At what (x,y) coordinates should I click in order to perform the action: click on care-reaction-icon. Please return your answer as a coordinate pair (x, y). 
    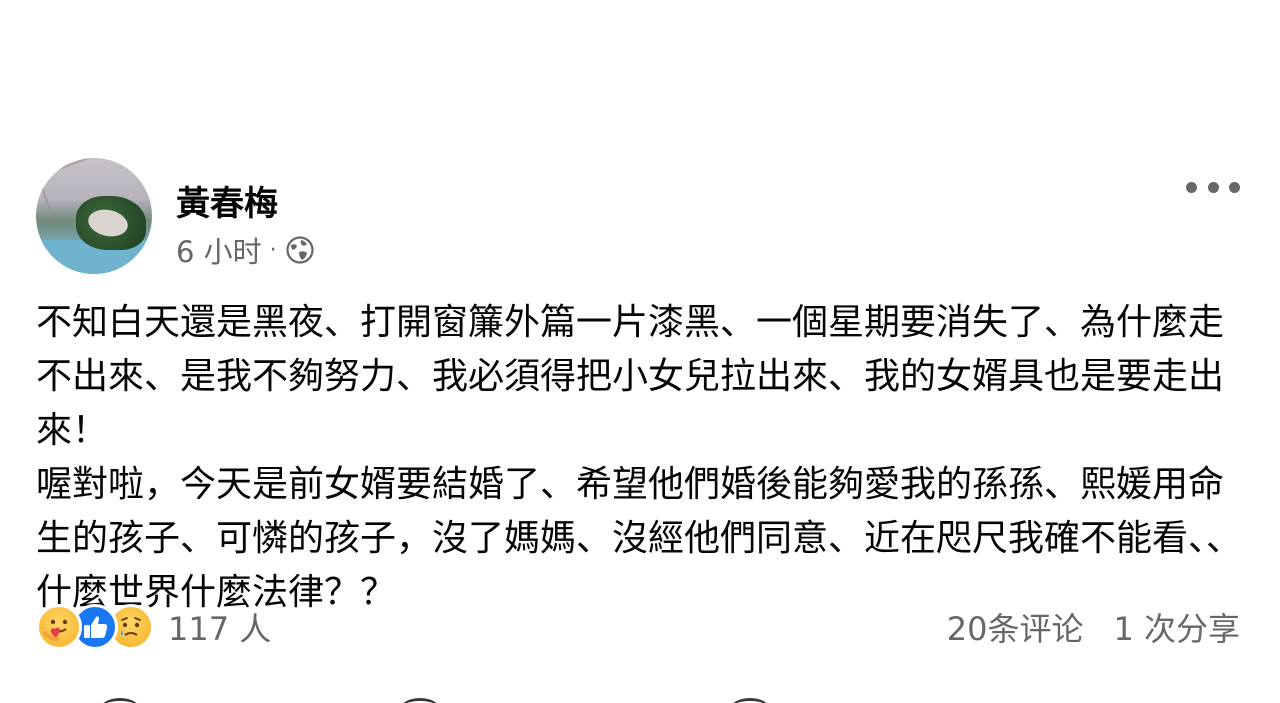
    Looking at the image, I should click on (59, 627).